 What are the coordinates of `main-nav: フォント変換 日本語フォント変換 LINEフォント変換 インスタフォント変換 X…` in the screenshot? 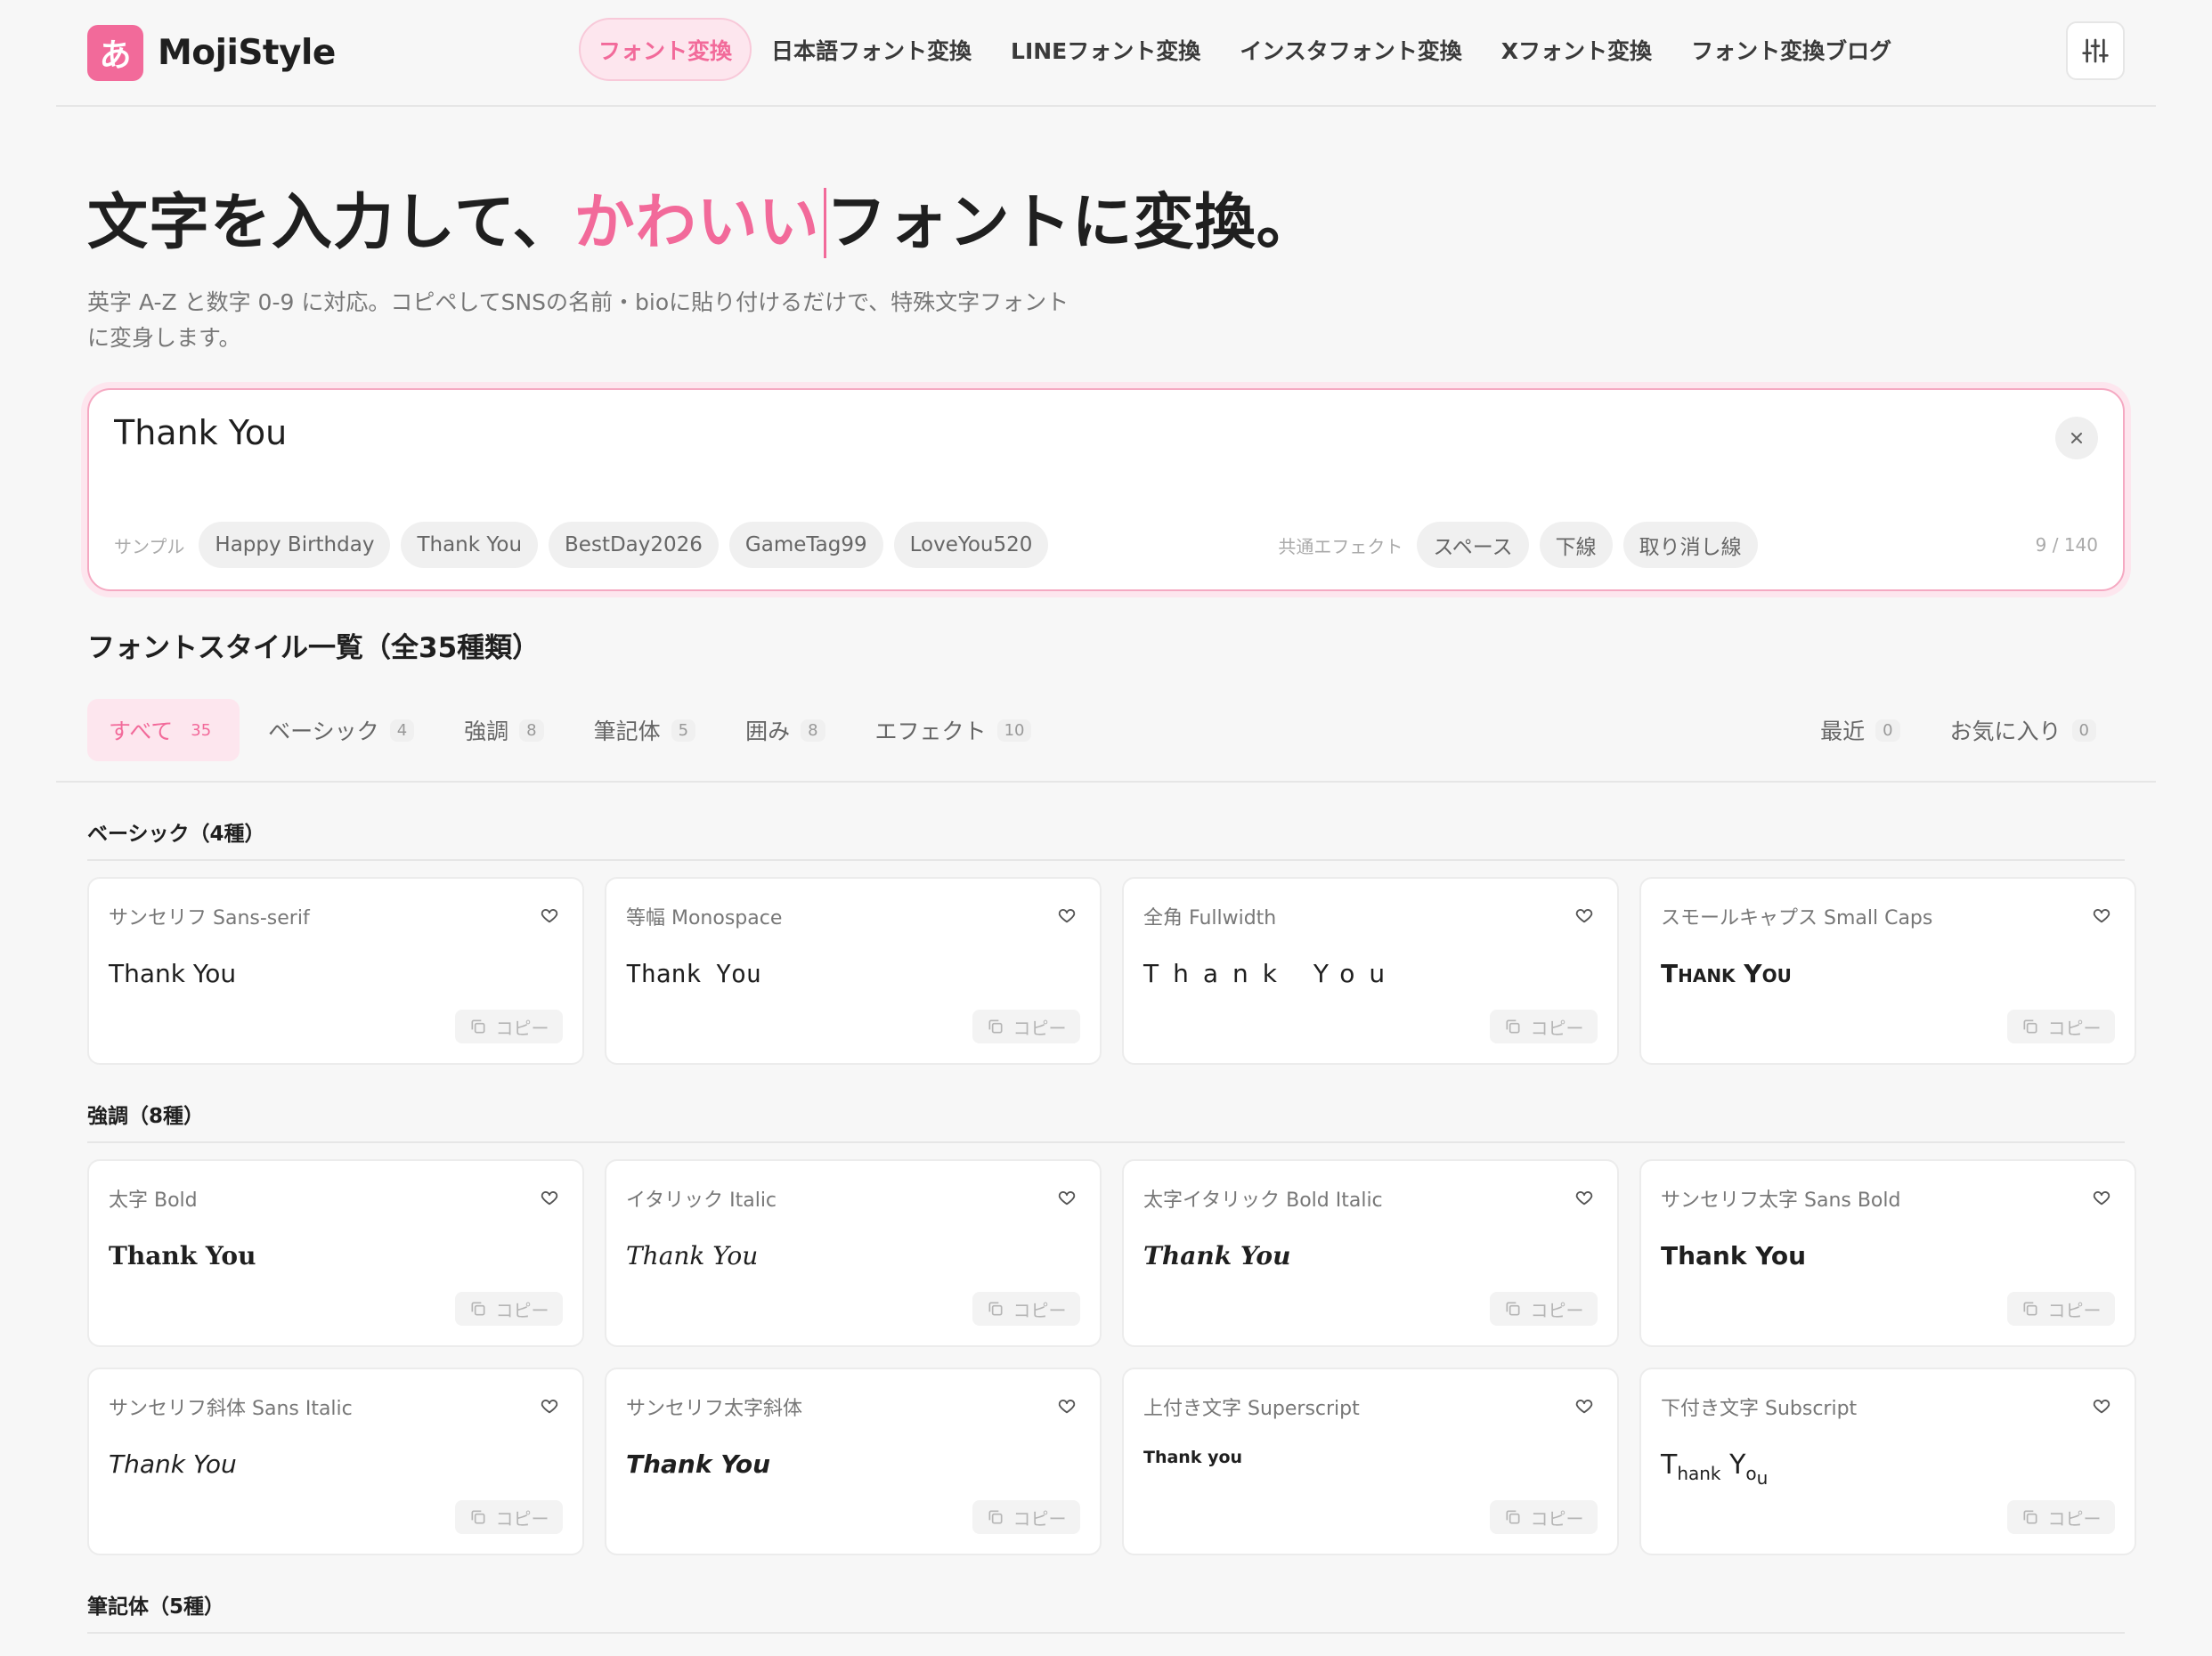 It's located at (1245, 50).